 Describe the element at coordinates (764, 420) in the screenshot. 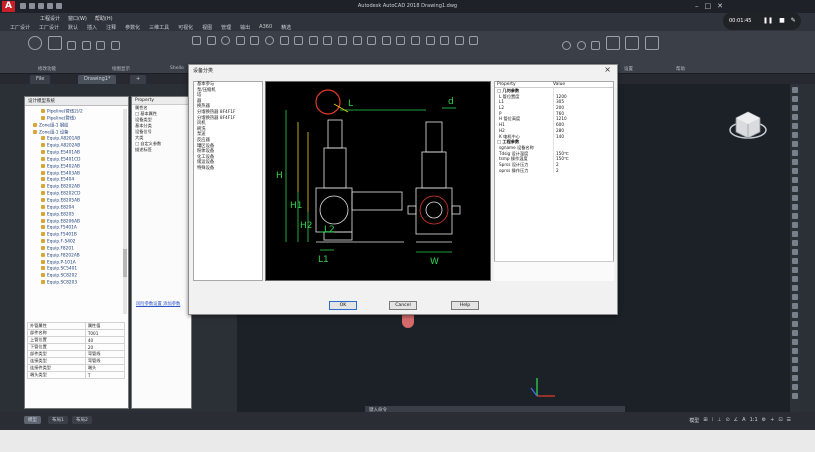

I see `gear-icon: ⚙` at that location.